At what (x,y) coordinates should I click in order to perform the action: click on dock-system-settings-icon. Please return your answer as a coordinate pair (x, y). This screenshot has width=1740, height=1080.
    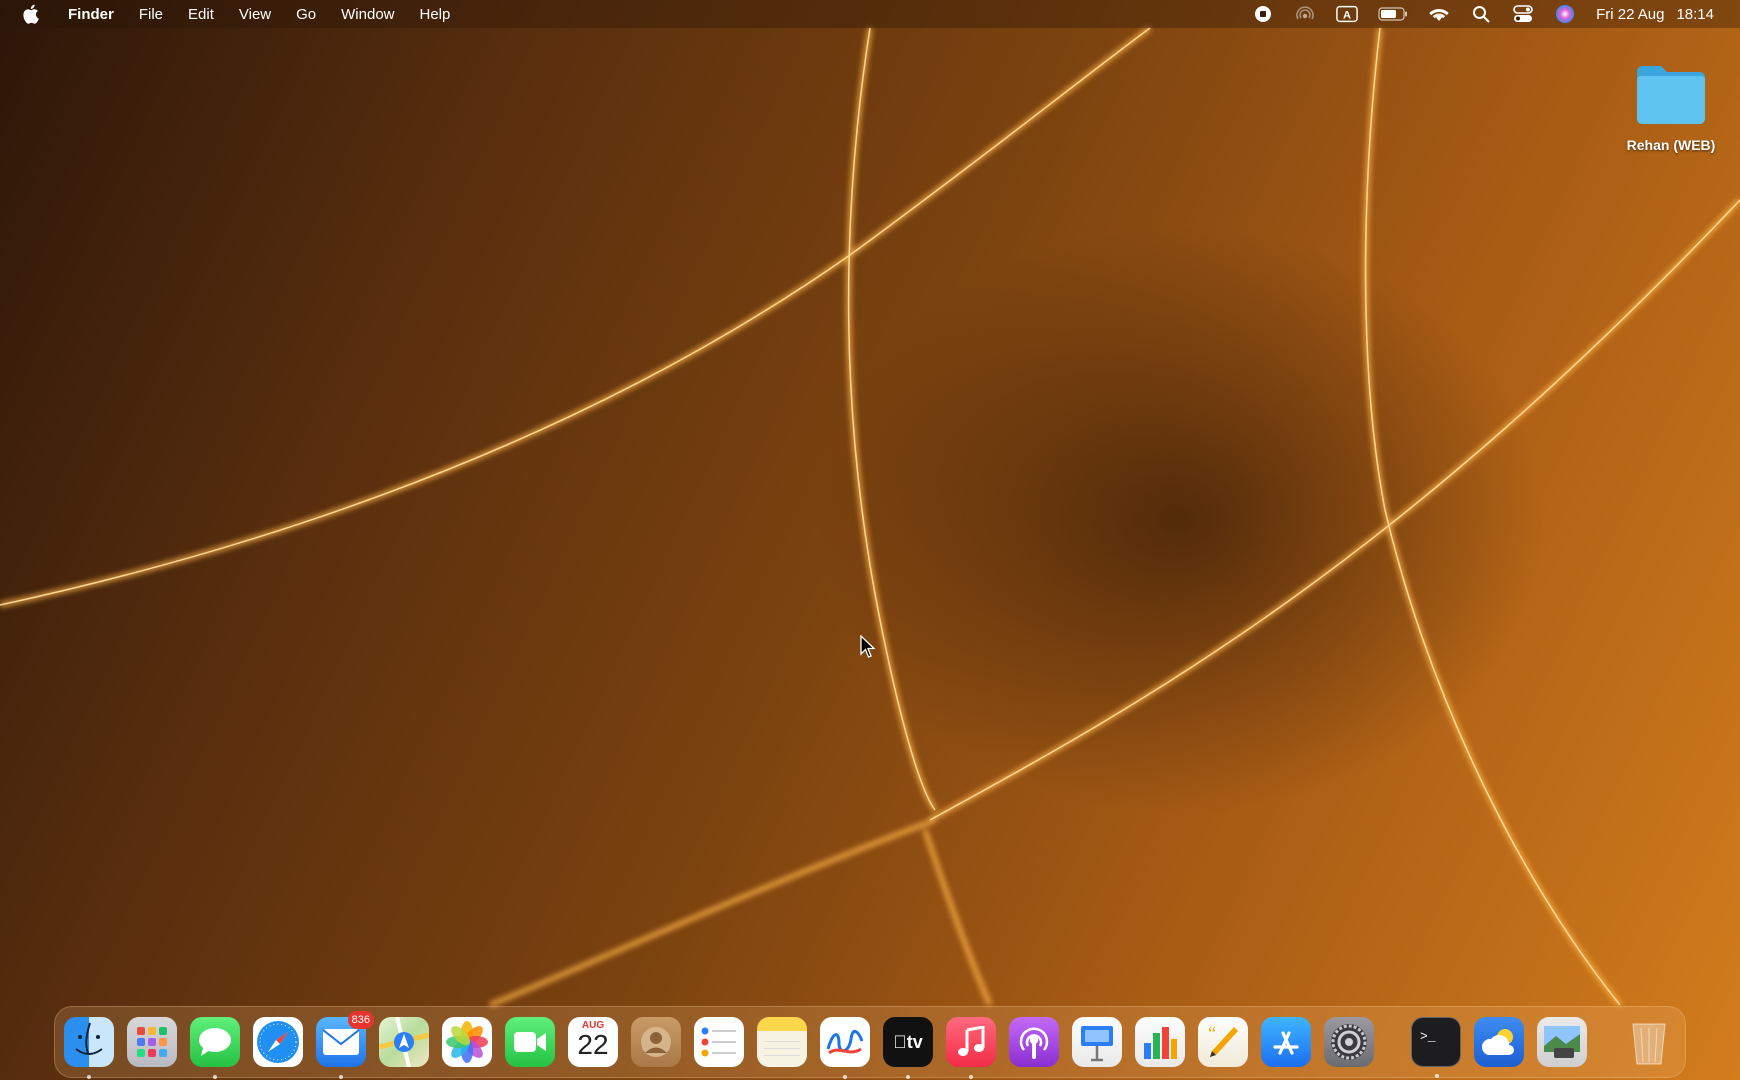
    Looking at the image, I should click on (1349, 1042).